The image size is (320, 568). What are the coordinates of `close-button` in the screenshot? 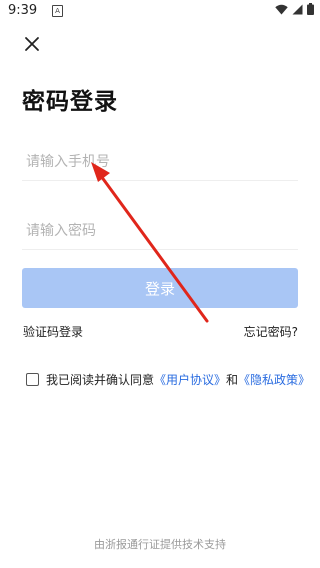 It's located at (32, 44).